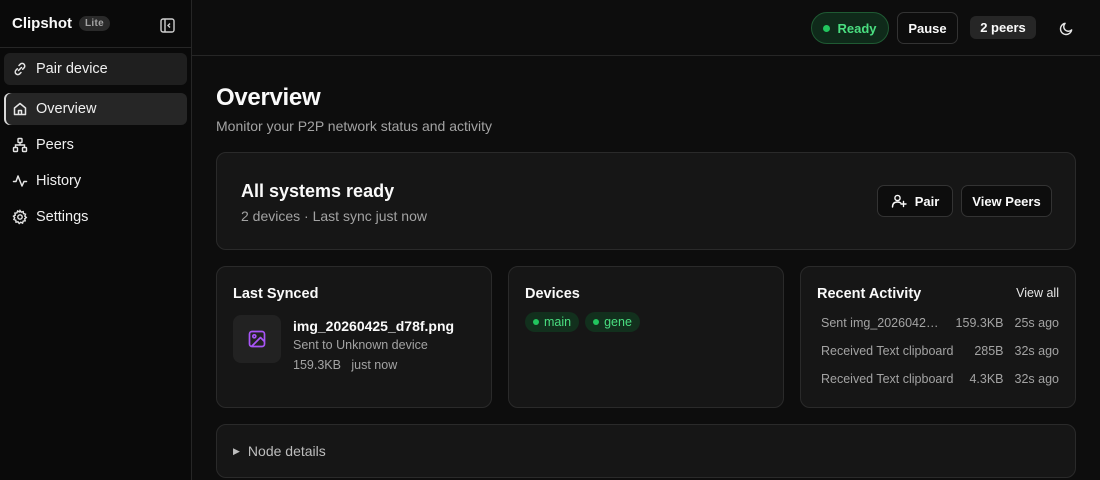 Image resolution: width=1100 pixels, height=480 pixels. What do you see at coordinates (869, 294) in the screenshot?
I see `card-title: Recent Activity` at bounding box center [869, 294].